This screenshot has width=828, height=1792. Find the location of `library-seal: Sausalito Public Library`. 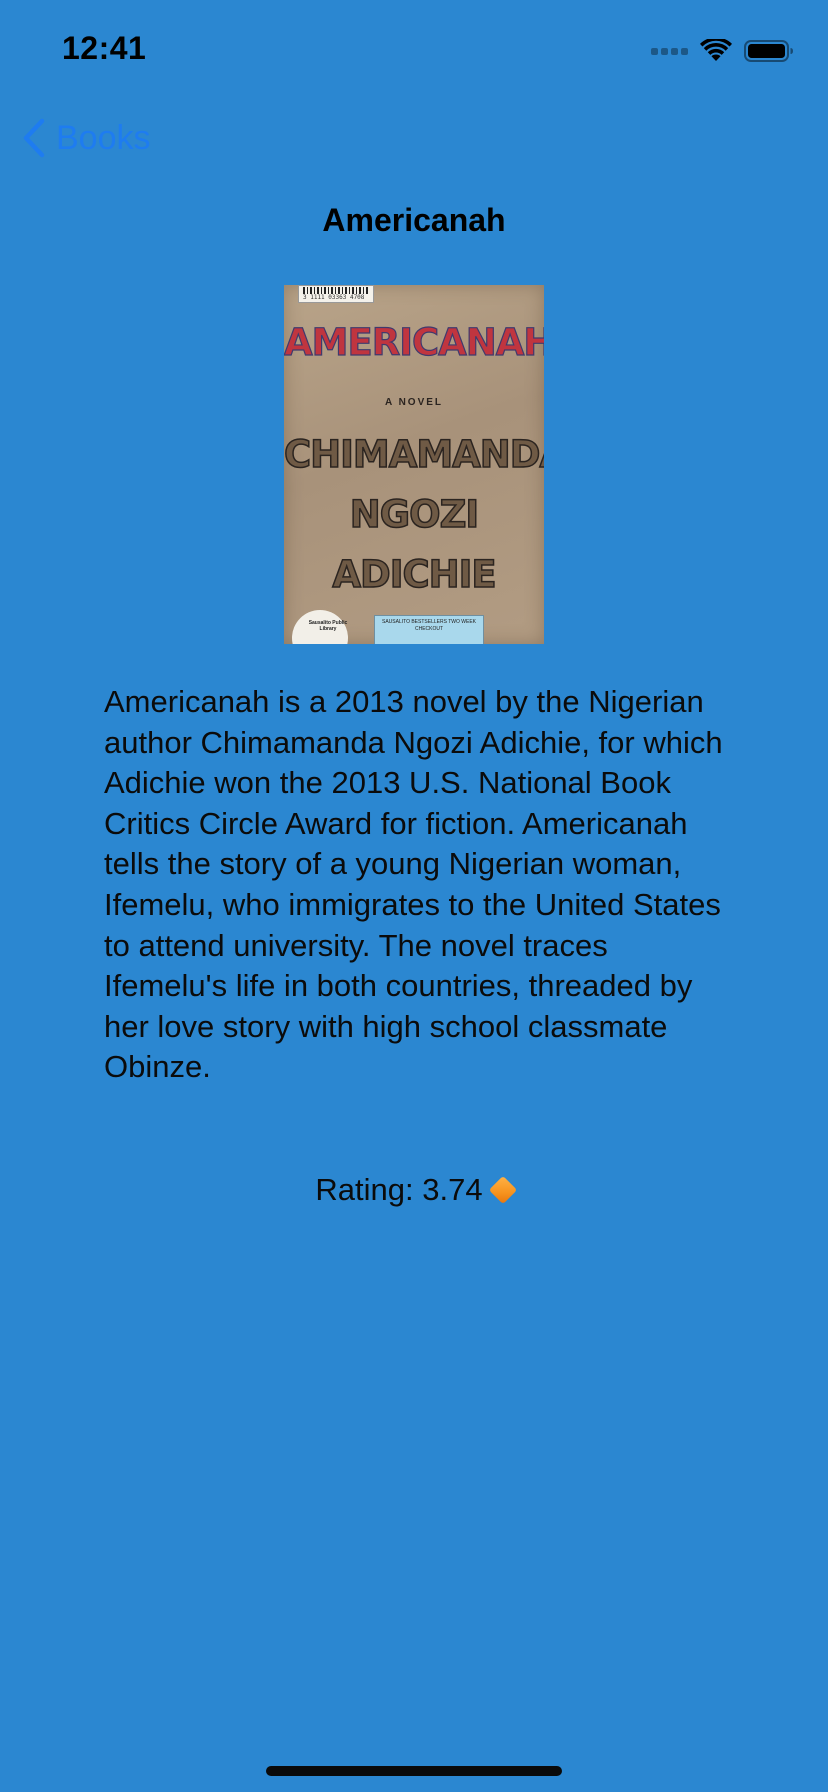

library-seal: Sausalito Public Library is located at coordinates (320, 627).